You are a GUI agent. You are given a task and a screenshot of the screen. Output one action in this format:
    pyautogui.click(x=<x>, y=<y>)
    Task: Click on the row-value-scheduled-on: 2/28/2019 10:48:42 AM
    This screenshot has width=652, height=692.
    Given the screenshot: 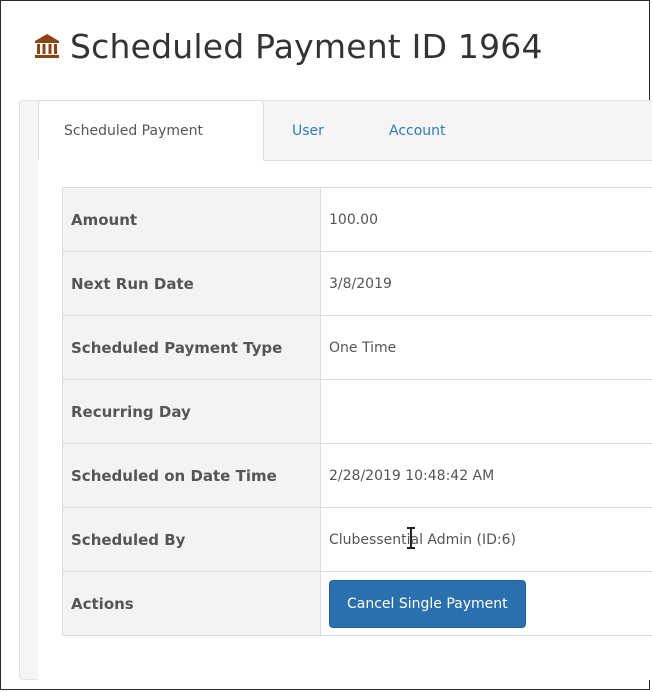 What is the action you would take?
    pyautogui.click(x=486, y=475)
    